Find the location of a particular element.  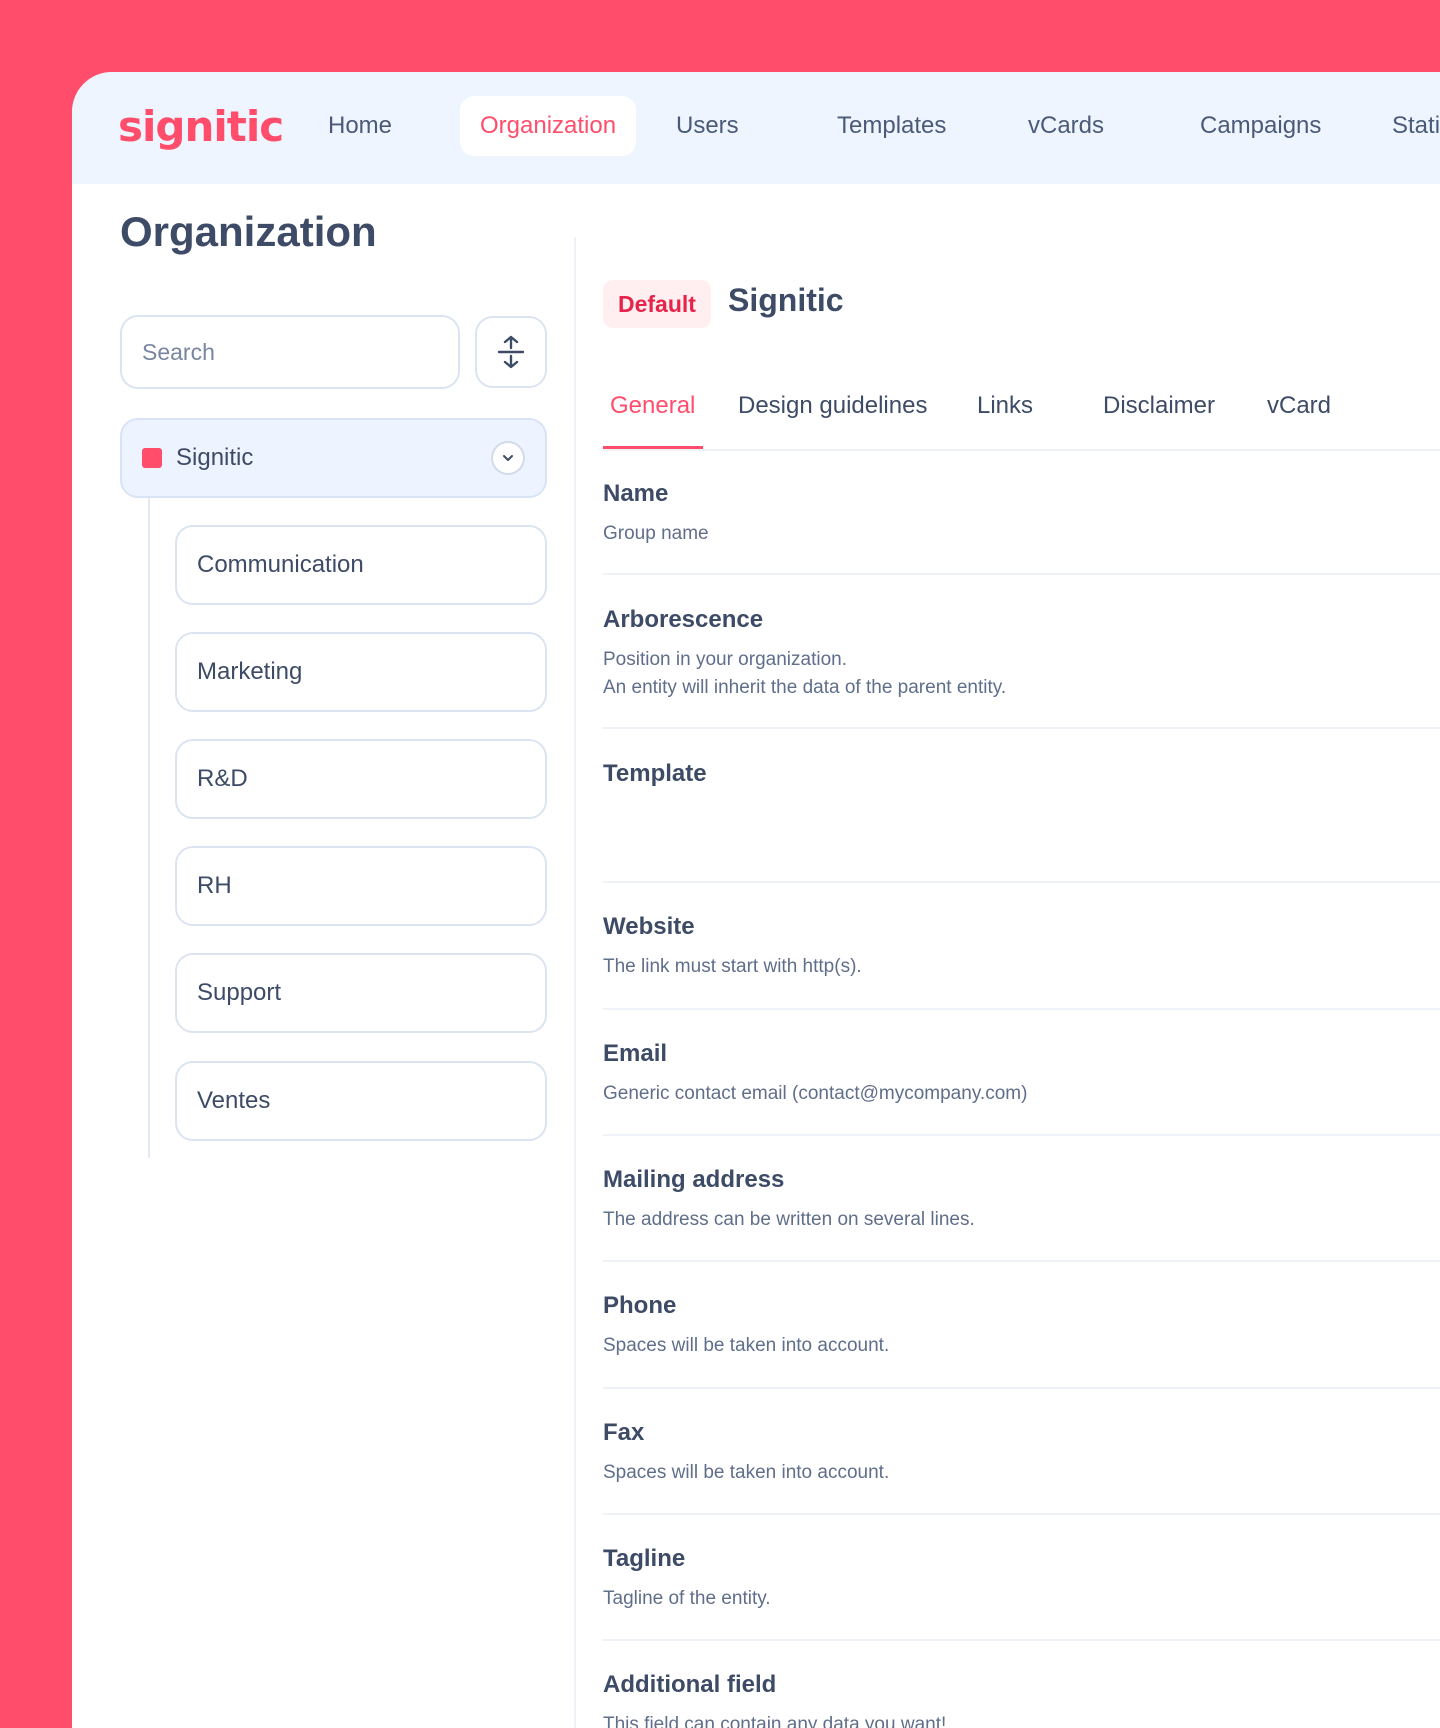

panel-divider is located at coordinates (575, 982).